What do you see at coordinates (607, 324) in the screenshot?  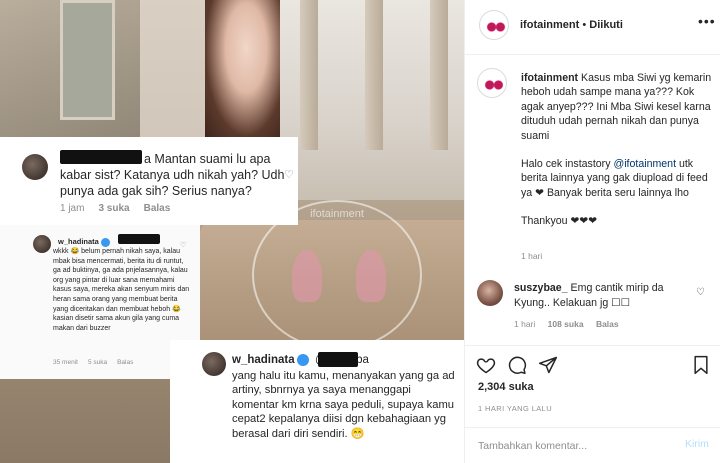 I see `reply-button: Balas` at bounding box center [607, 324].